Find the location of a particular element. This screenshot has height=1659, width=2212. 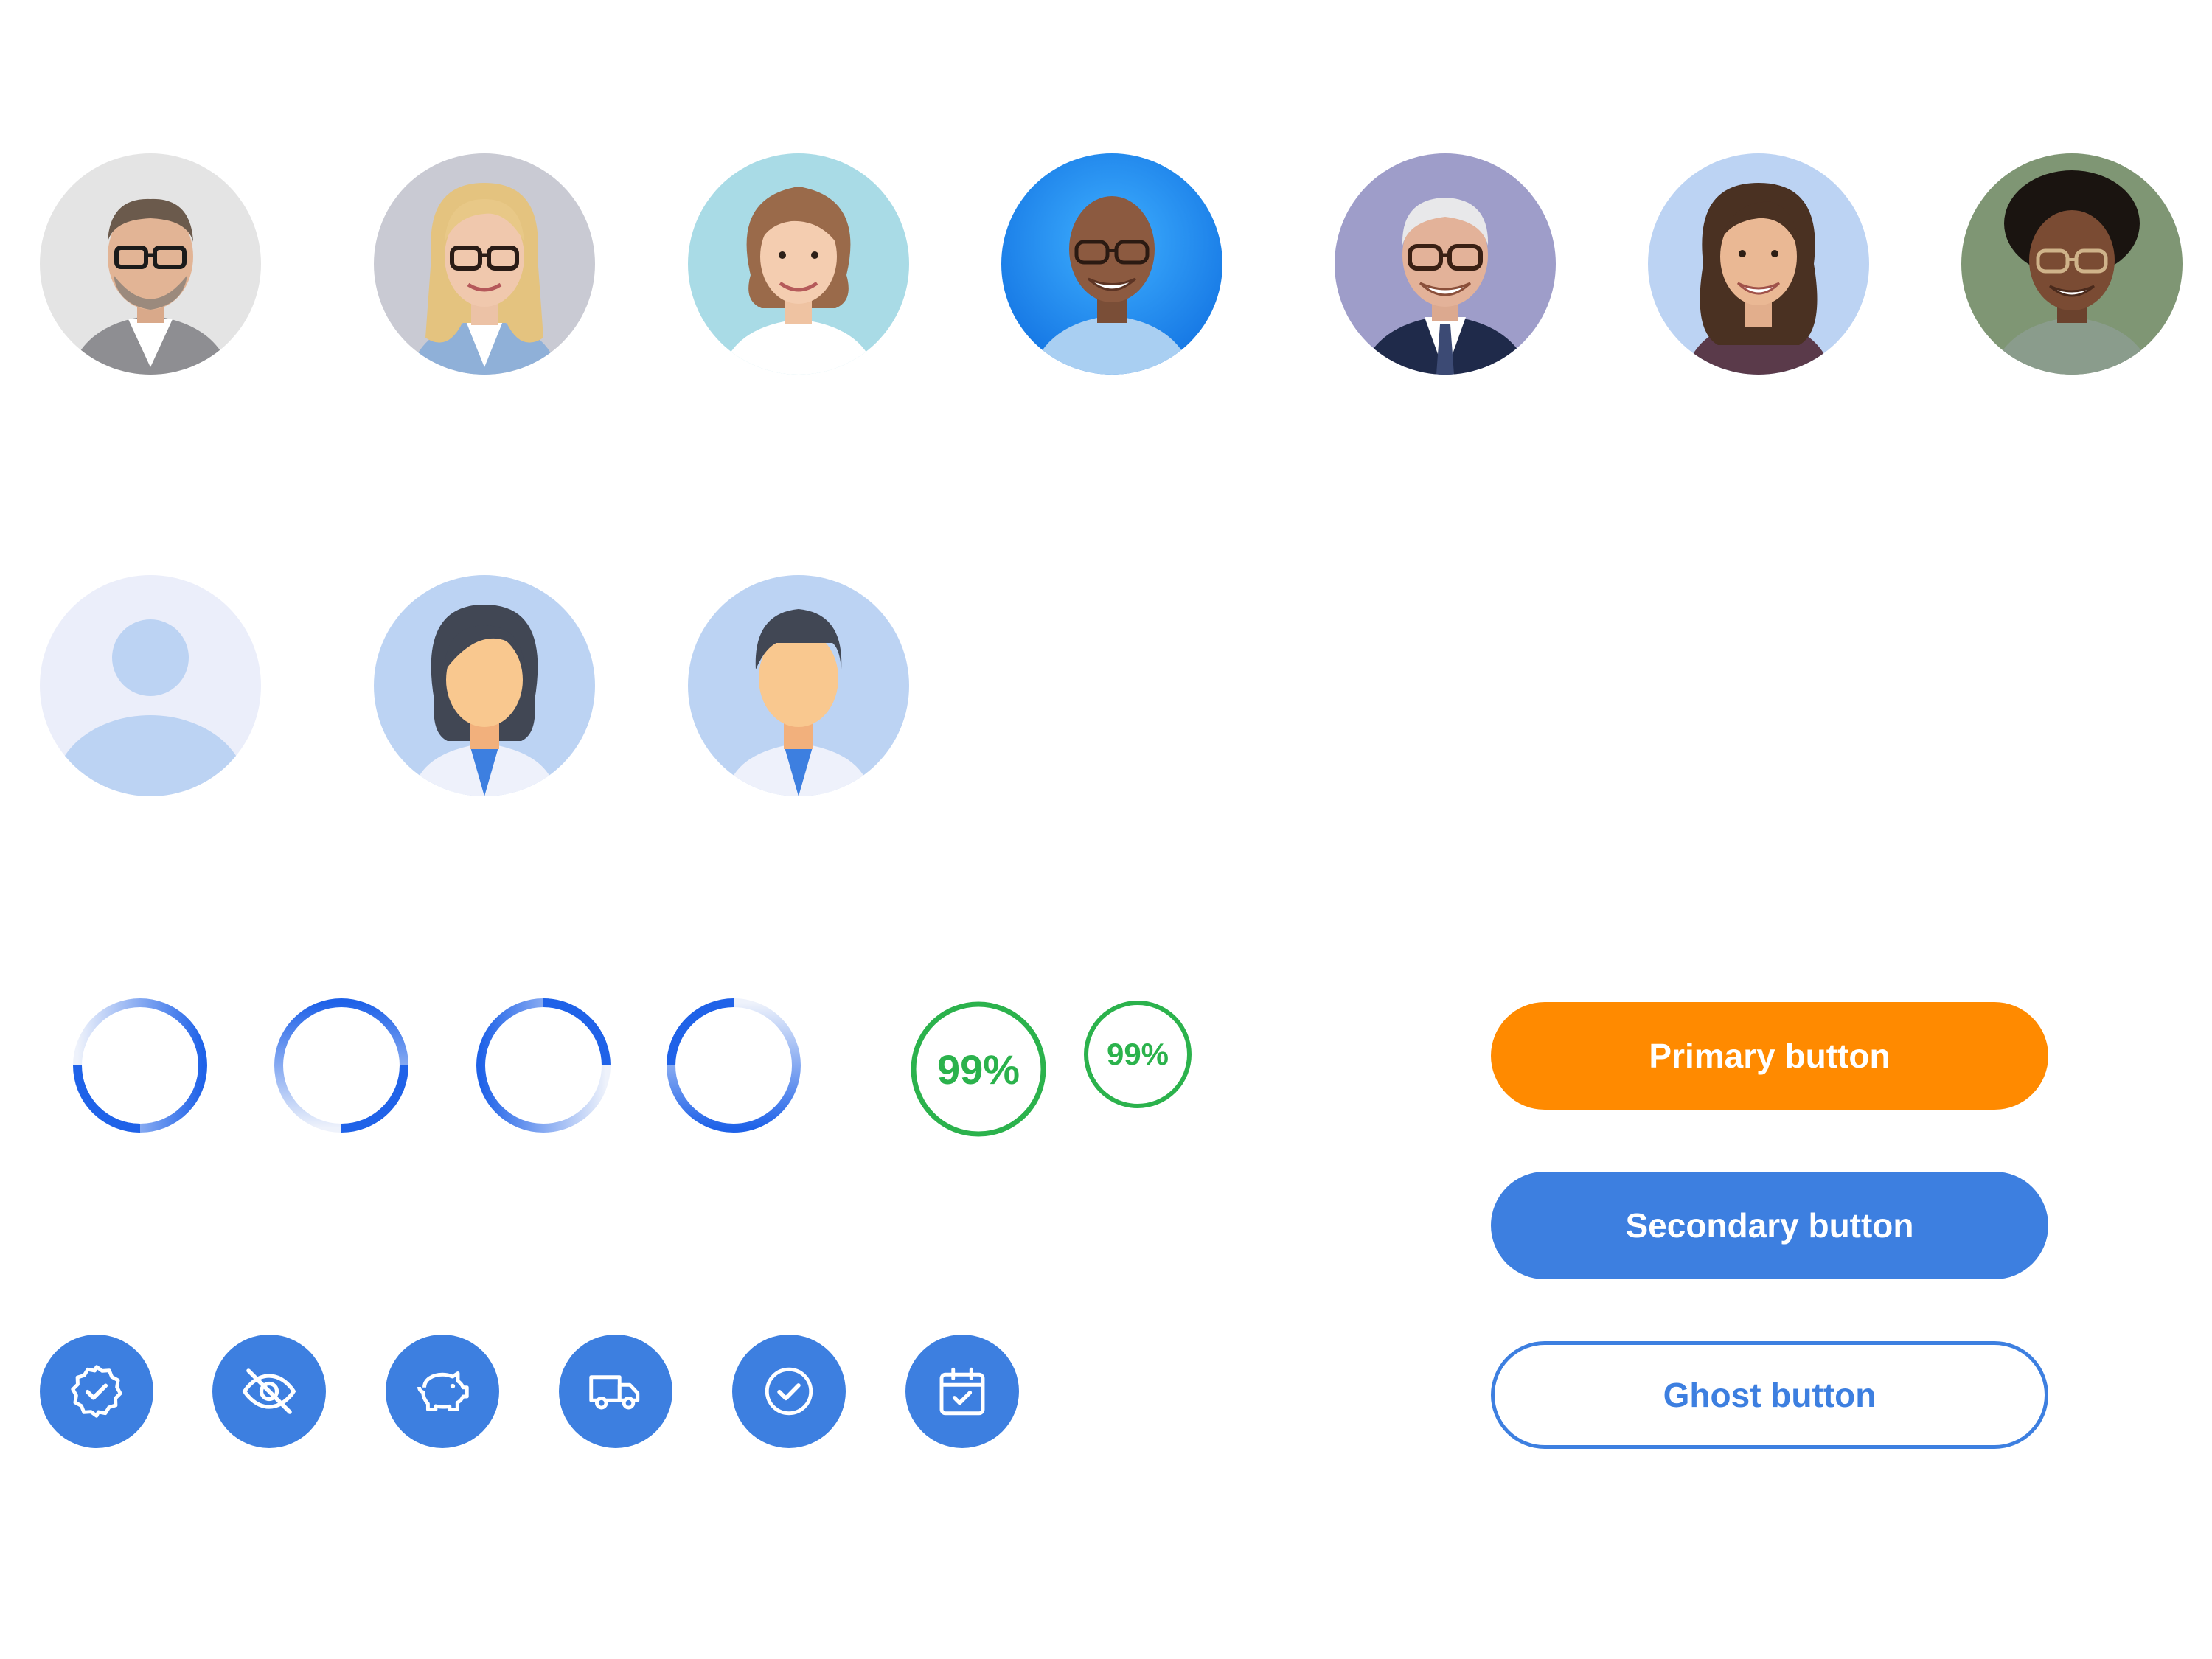

default-user-avatar-icon is located at coordinates (150, 685).